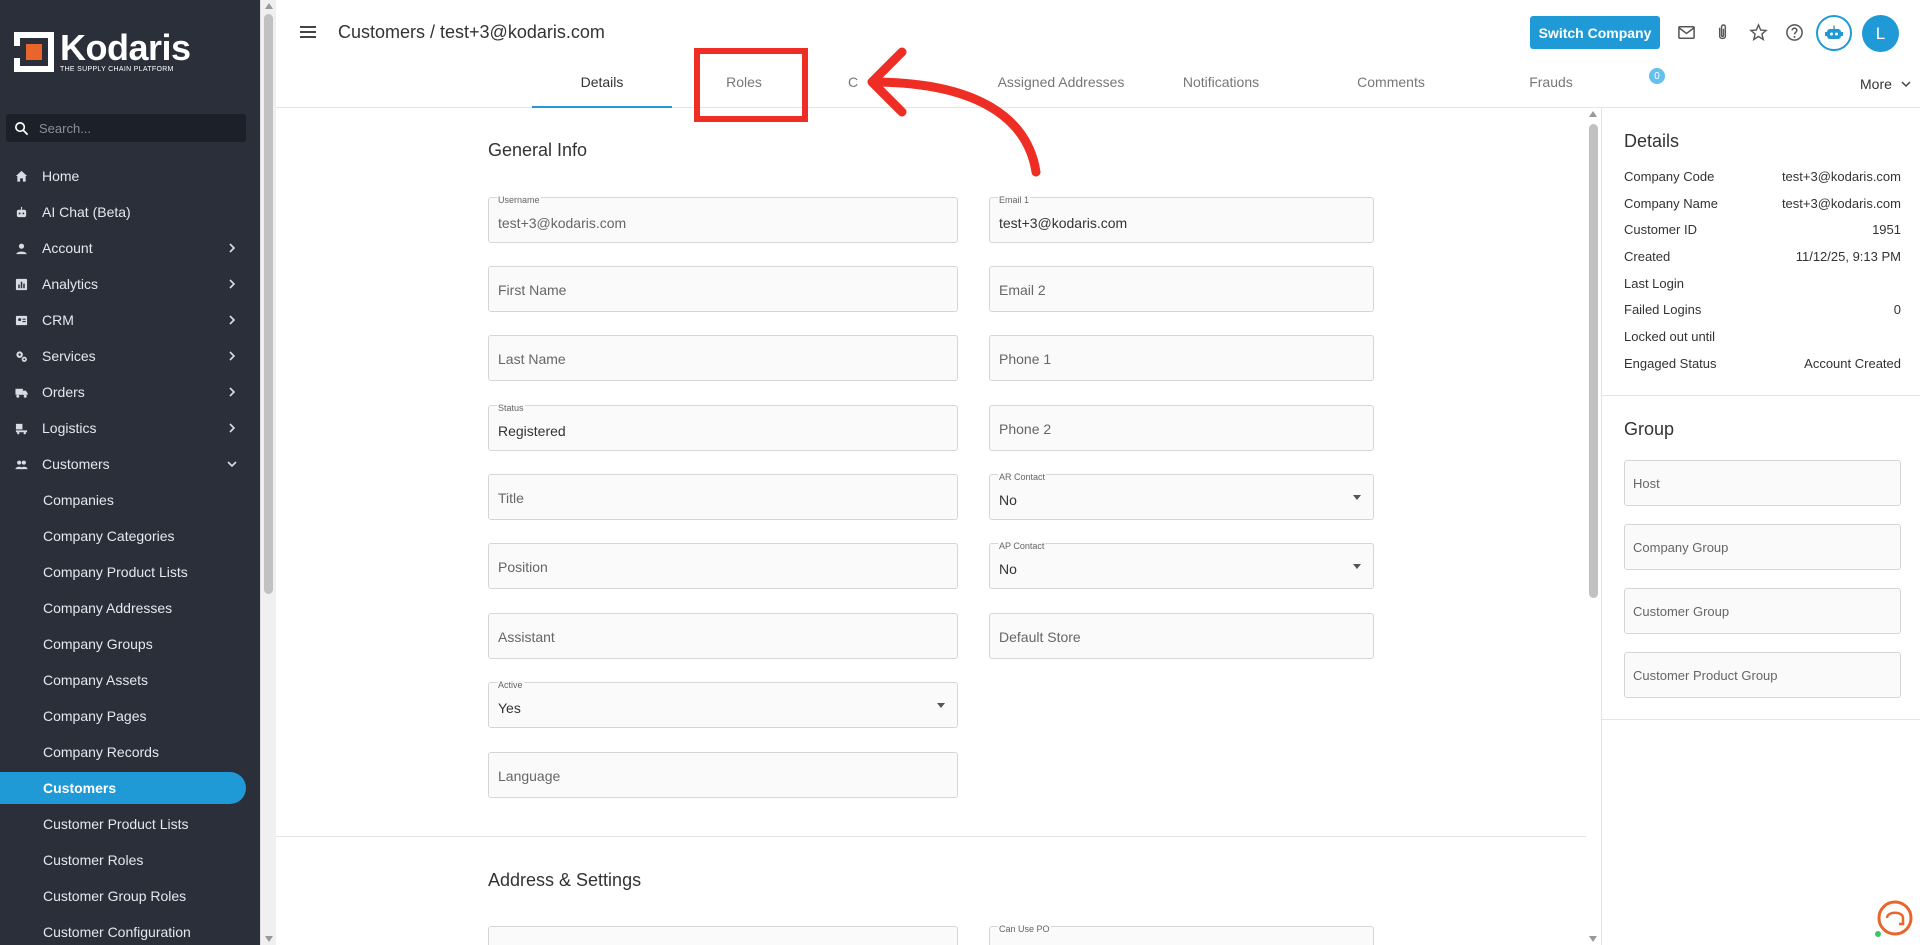 The height and width of the screenshot is (945, 1920). Describe the element at coordinates (123, 824) in the screenshot. I see `sidebar-subitem-customer-product-lists: Customer Product Lists` at that location.